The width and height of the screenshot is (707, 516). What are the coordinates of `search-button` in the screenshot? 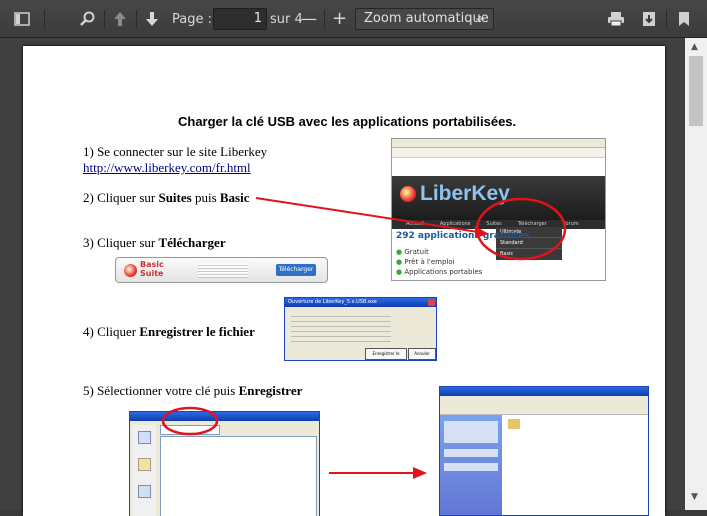 It's located at (88, 19).